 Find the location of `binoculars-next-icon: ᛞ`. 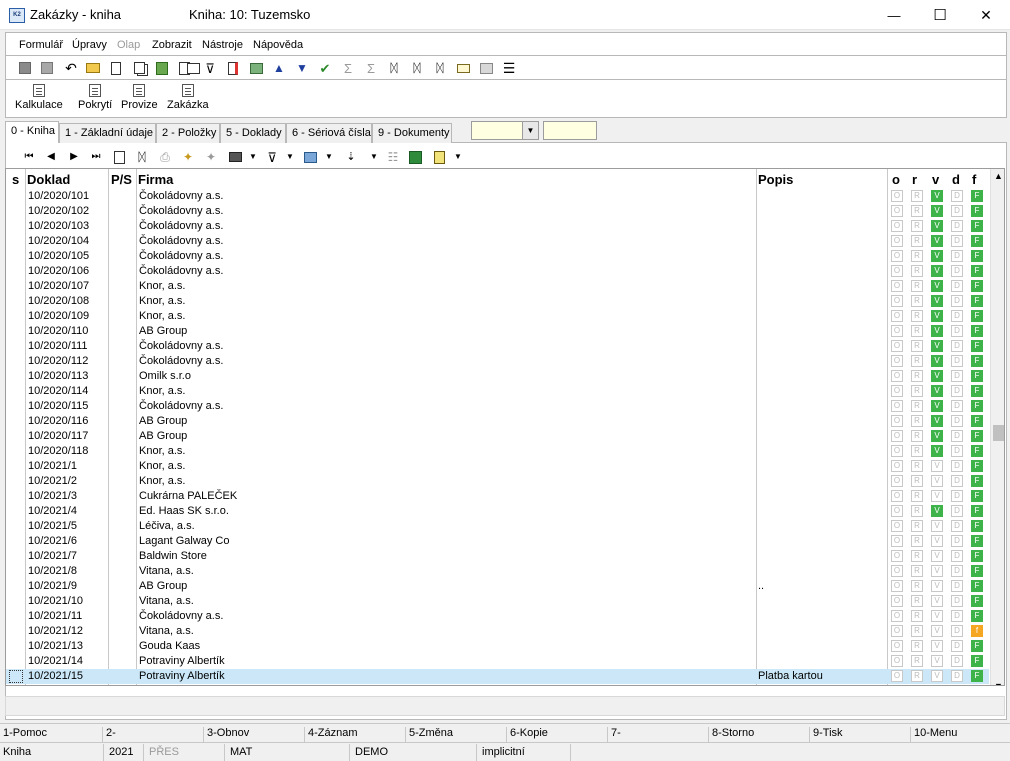

binoculars-next-icon: ᛞ is located at coordinates (417, 68).